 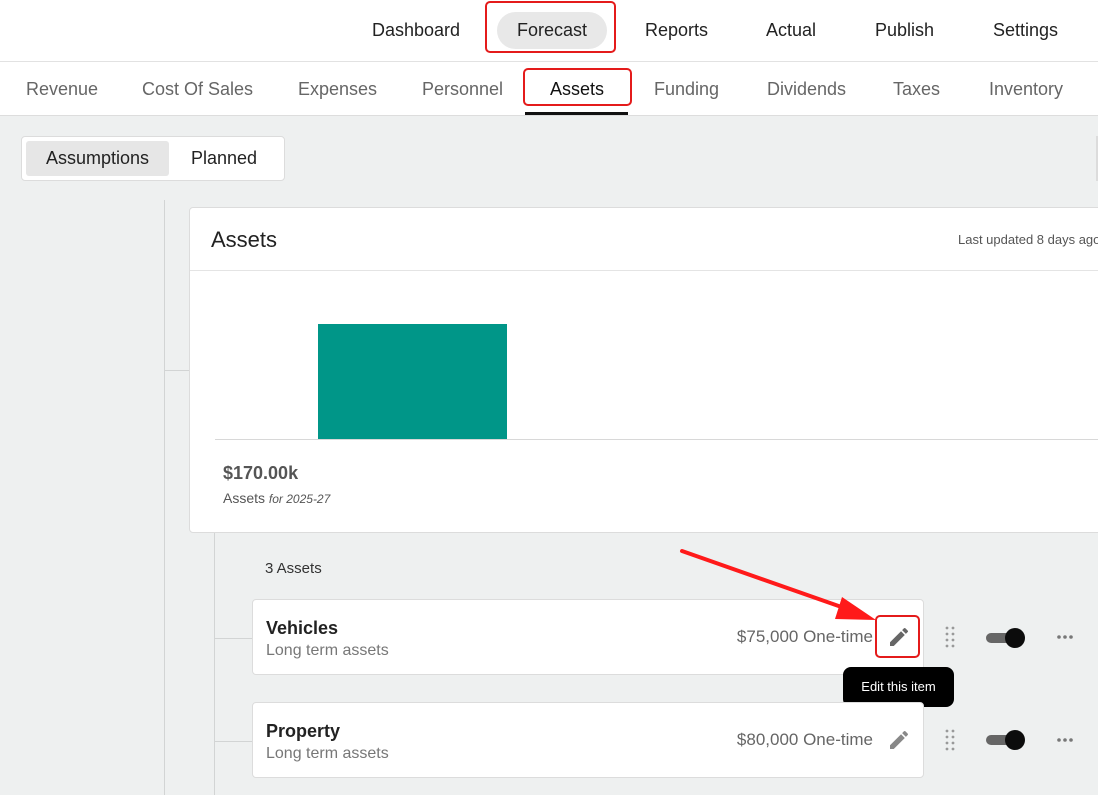 I want to click on assets-bar-chart, so click(x=656, y=382).